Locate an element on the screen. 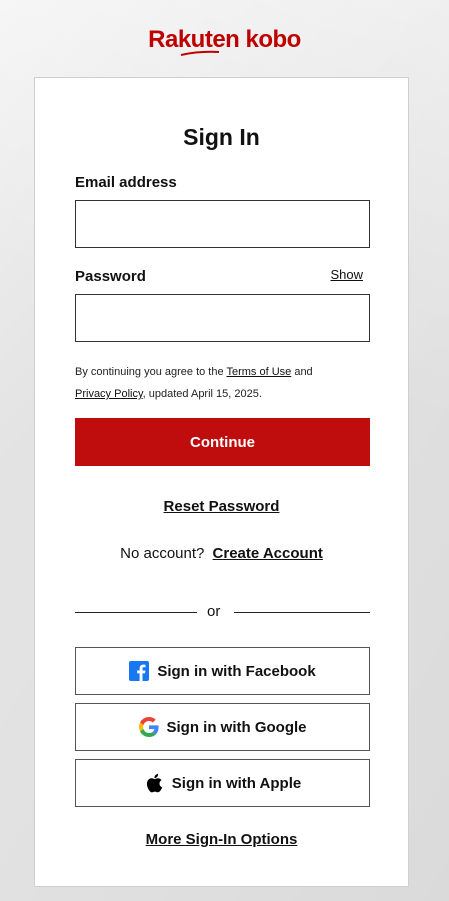  more-signin-options-link: More Sign-In Options is located at coordinates (222, 839).